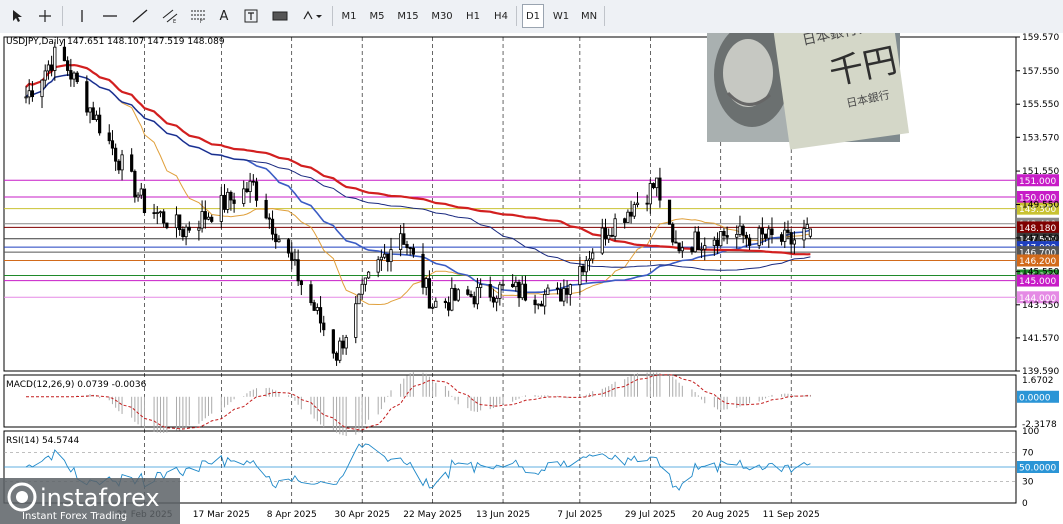  I want to click on fibonacci-icon: F, so click(198, 16).